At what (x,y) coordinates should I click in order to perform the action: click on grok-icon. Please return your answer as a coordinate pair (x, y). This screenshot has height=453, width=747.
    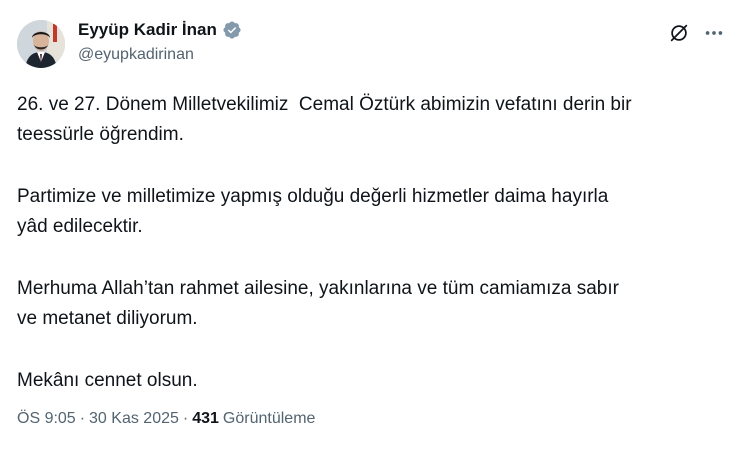
    Looking at the image, I should click on (679, 33).